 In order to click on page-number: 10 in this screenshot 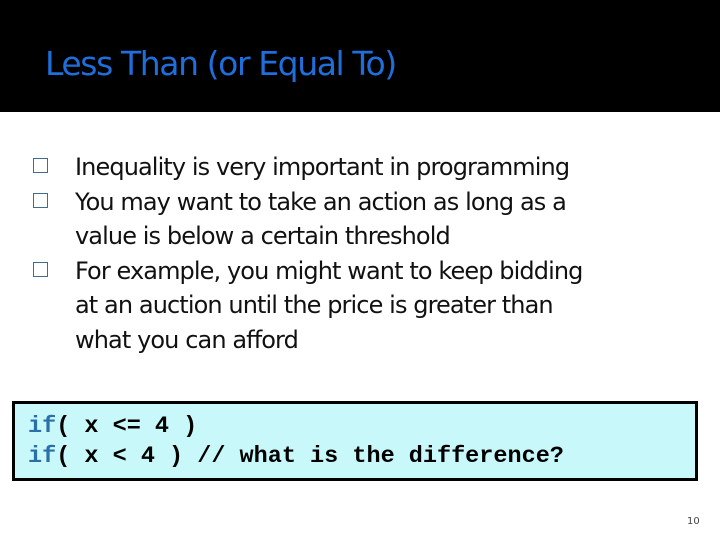, I will do `click(693, 521)`.